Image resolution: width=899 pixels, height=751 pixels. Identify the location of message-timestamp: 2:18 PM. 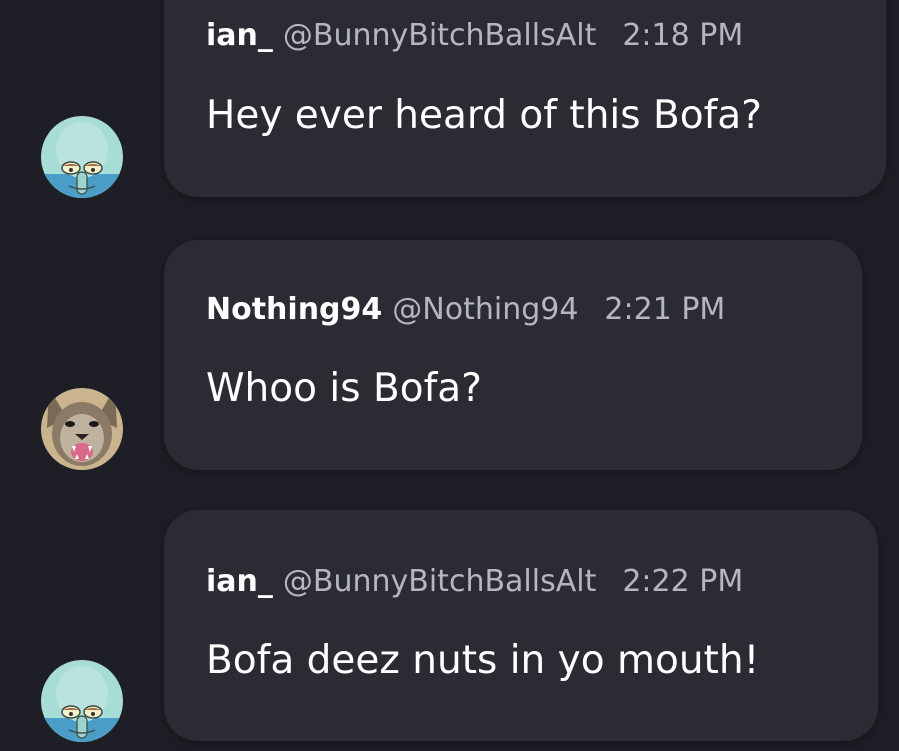
(683, 35).